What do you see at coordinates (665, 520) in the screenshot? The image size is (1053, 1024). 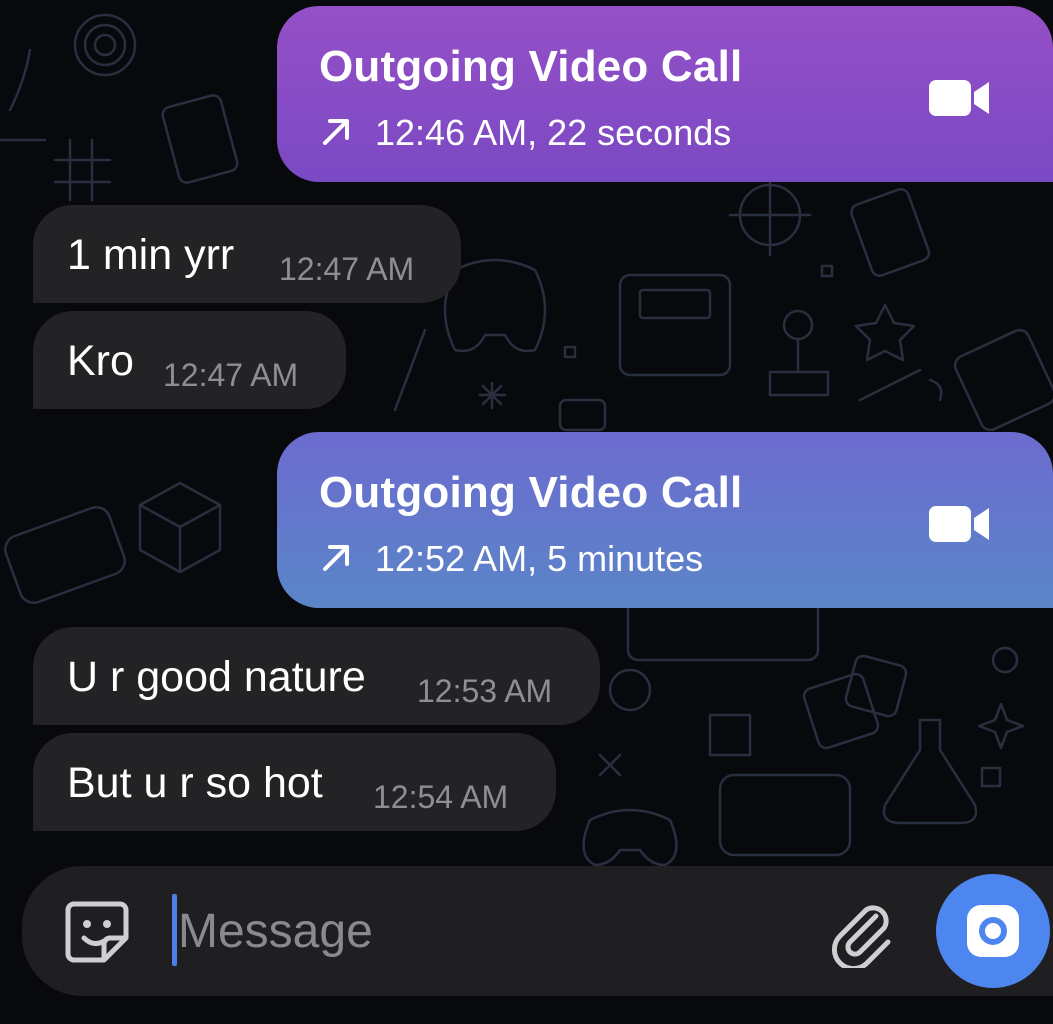 I see `outgoing-call-bubble: Outgoing Video Call 12:52 AM, 5 minutes` at bounding box center [665, 520].